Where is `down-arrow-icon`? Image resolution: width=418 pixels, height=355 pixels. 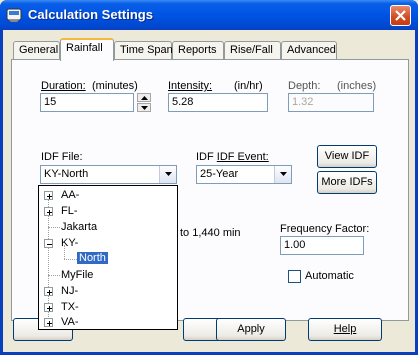 down-arrow-icon is located at coordinates (144, 108).